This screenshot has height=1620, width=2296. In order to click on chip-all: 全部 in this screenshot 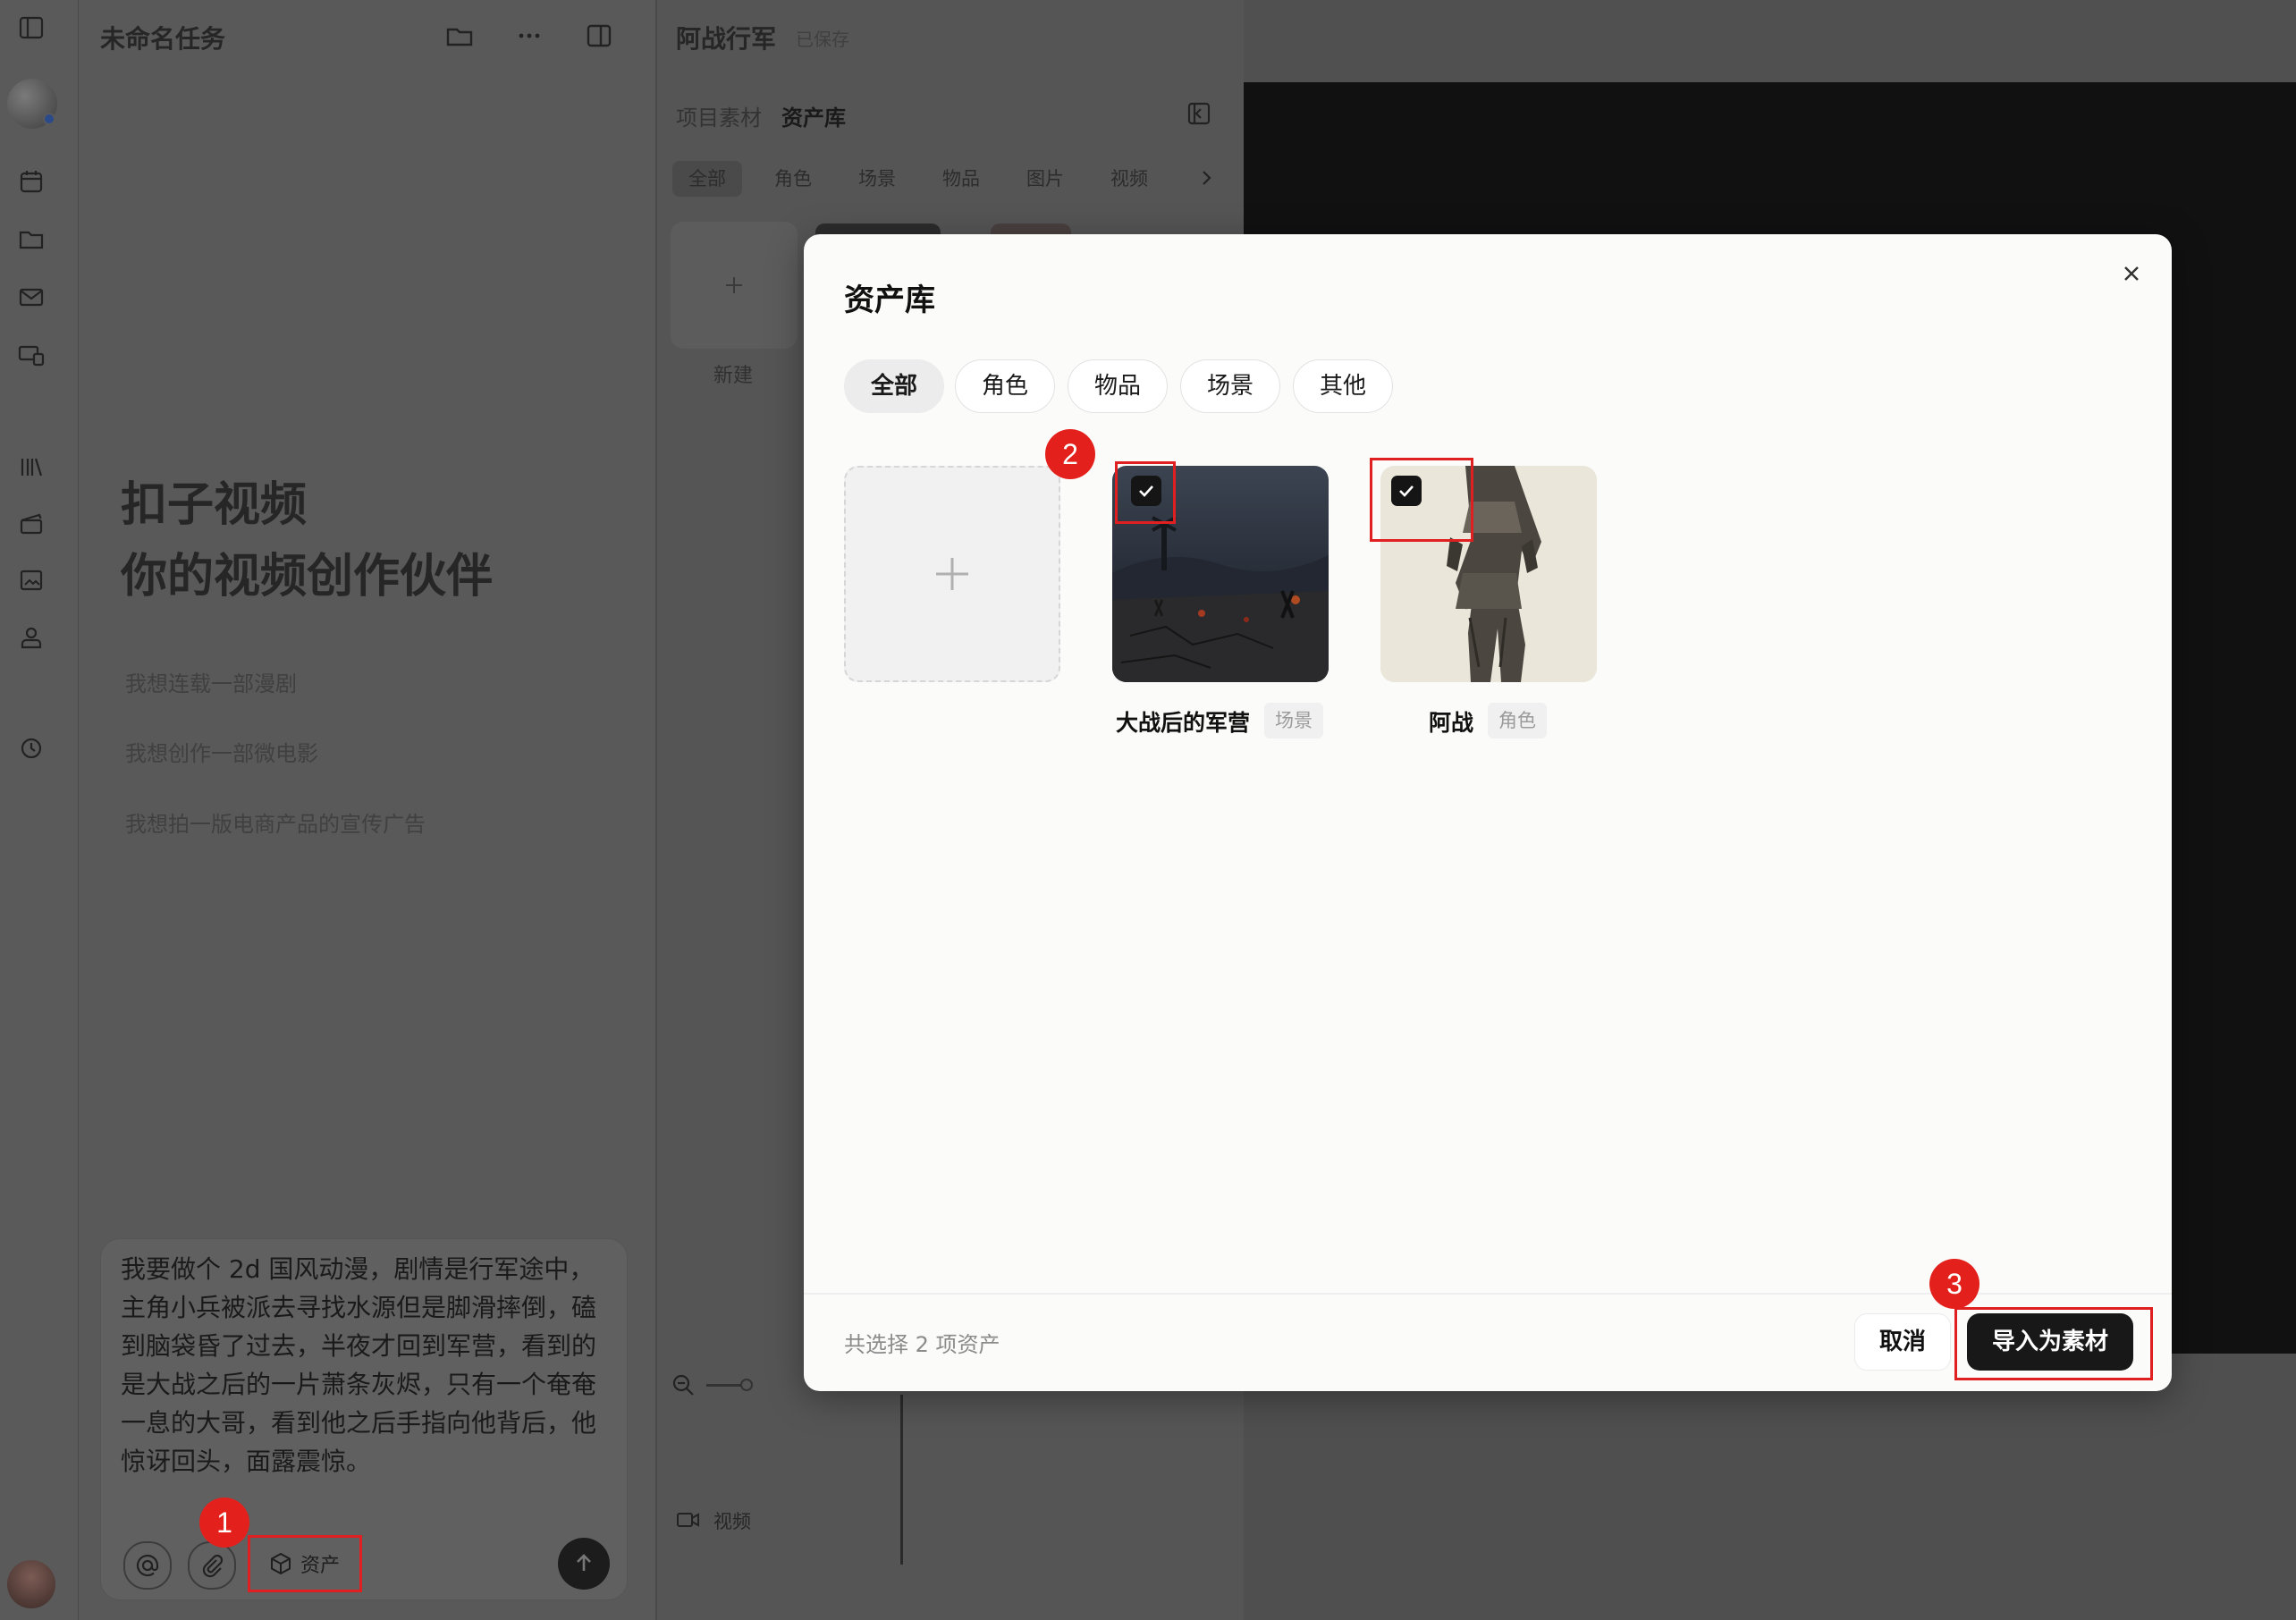, I will do `click(894, 386)`.